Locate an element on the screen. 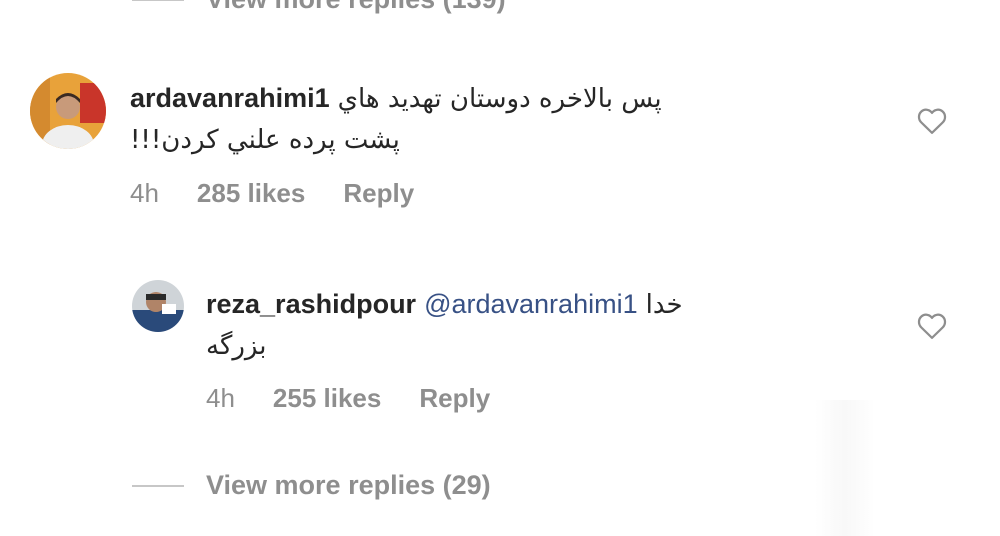 This screenshot has height=536, width=1000. avatar-image is located at coordinates (68, 111).